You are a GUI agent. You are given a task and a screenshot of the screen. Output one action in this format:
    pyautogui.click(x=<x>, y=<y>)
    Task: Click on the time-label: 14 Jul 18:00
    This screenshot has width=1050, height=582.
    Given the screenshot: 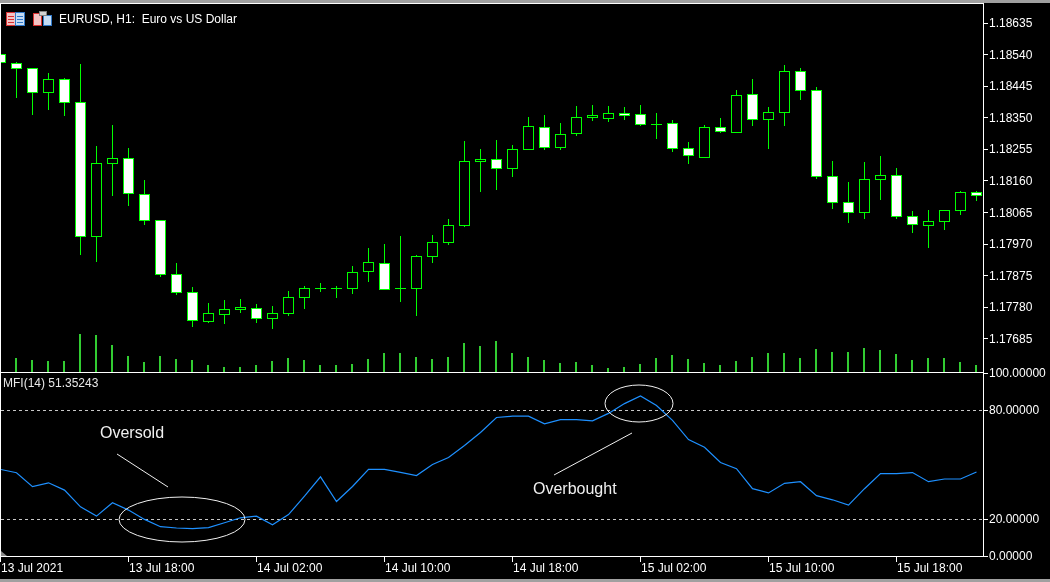 What is the action you would take?
    pyautogui.click(x=546, y=568)
    